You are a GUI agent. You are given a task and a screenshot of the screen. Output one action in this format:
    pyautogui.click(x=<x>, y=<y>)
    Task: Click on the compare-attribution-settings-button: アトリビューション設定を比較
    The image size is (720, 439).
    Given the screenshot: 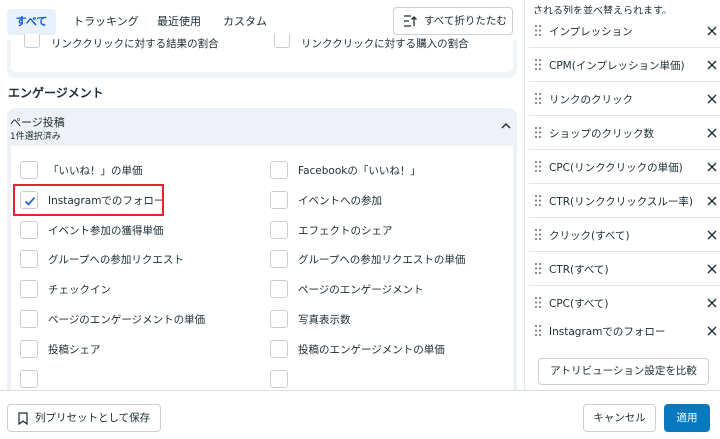 What is the action you would take?
    pyautogui.click(x=623, y=371)
    